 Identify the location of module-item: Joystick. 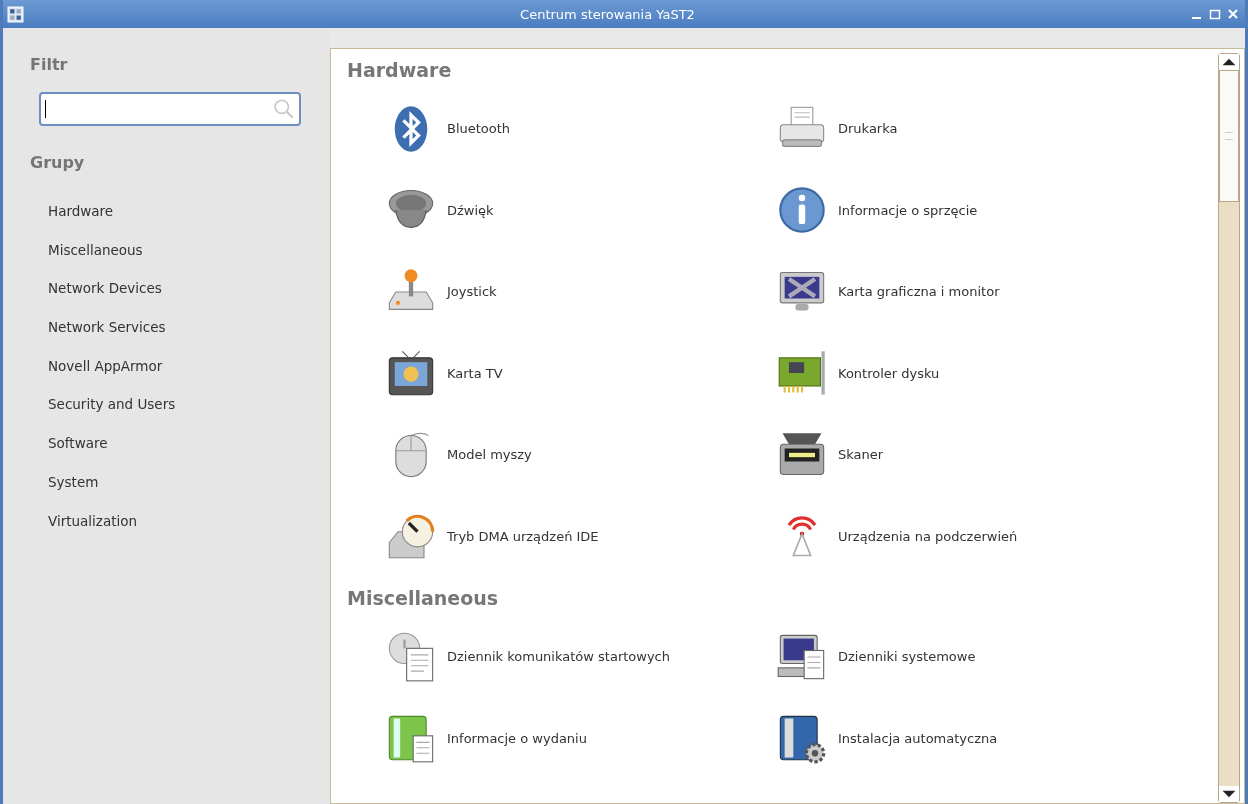
(580, 292).